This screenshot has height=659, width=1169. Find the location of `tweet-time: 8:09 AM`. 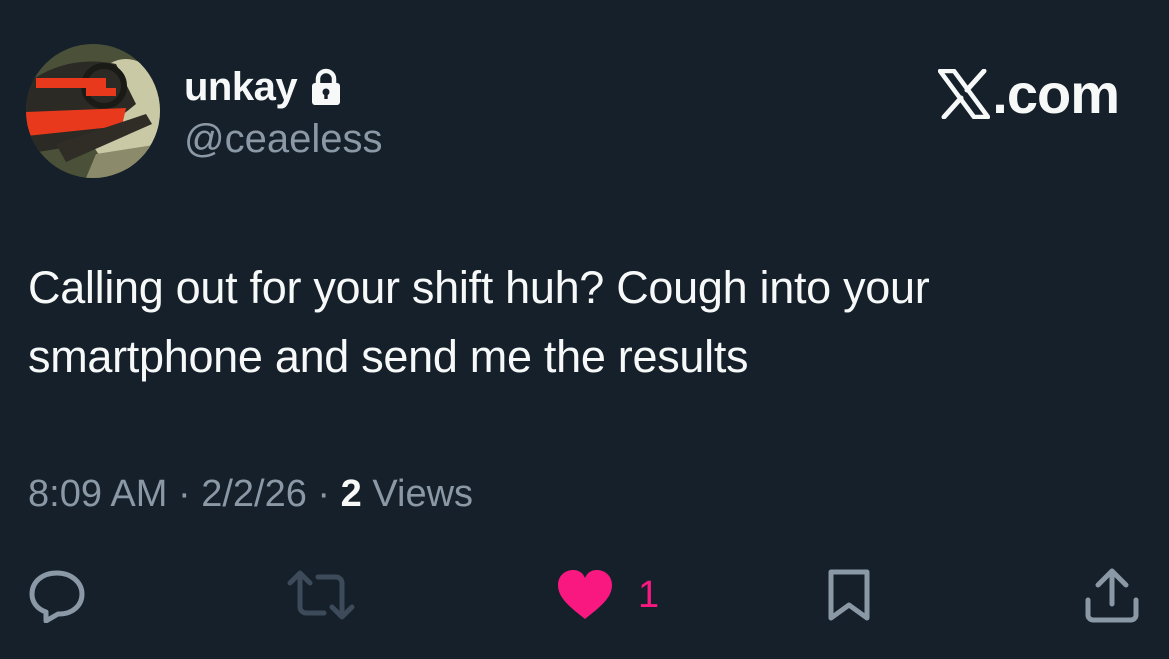

tweet-time: 8:09 AM is located at coordinates (97, 494).